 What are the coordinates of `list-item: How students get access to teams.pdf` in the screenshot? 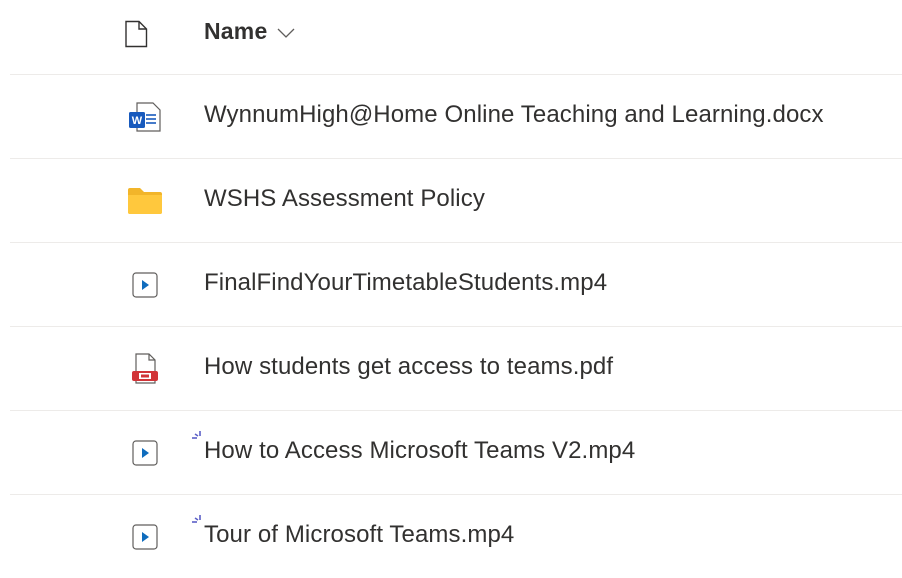 It's located at (456, 369).